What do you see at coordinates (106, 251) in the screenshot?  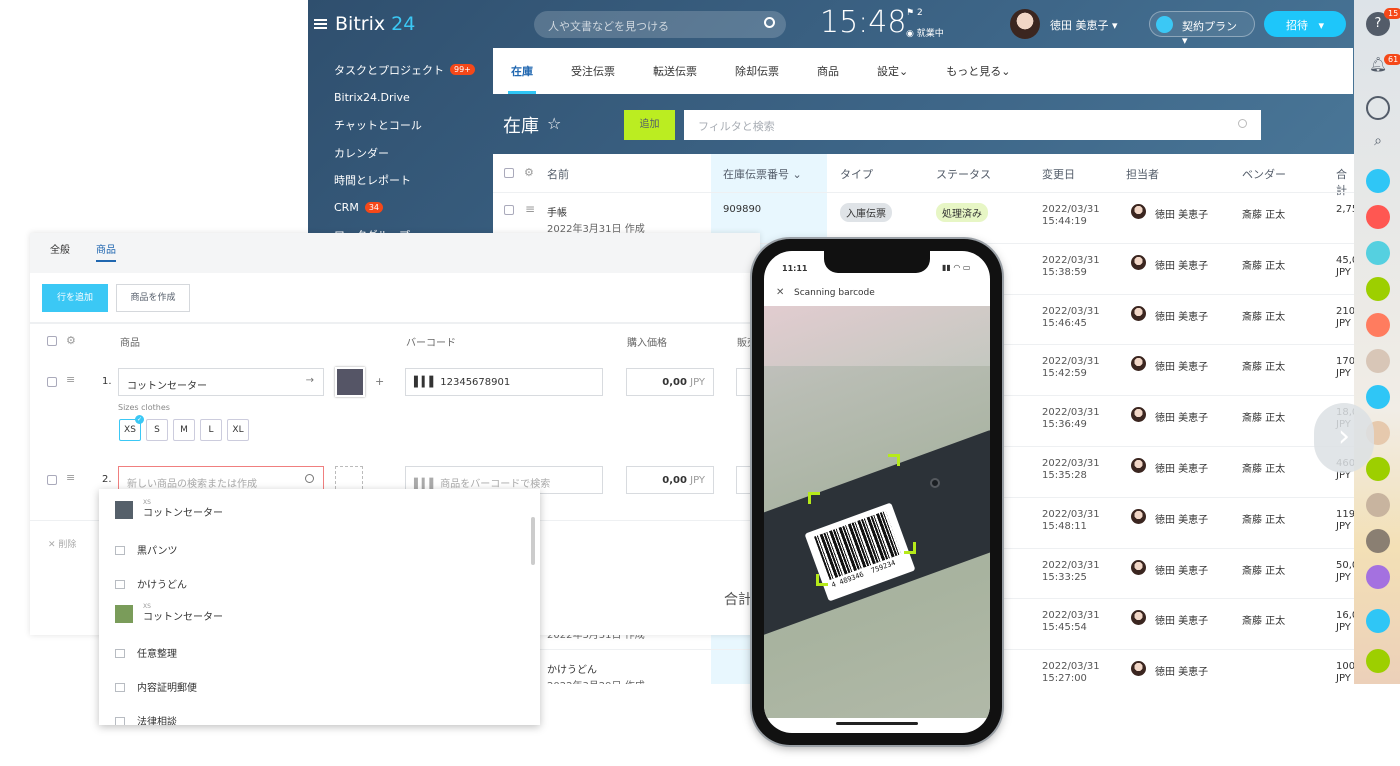 I see `tab-products: 商品` at bounding box center [106, 251].